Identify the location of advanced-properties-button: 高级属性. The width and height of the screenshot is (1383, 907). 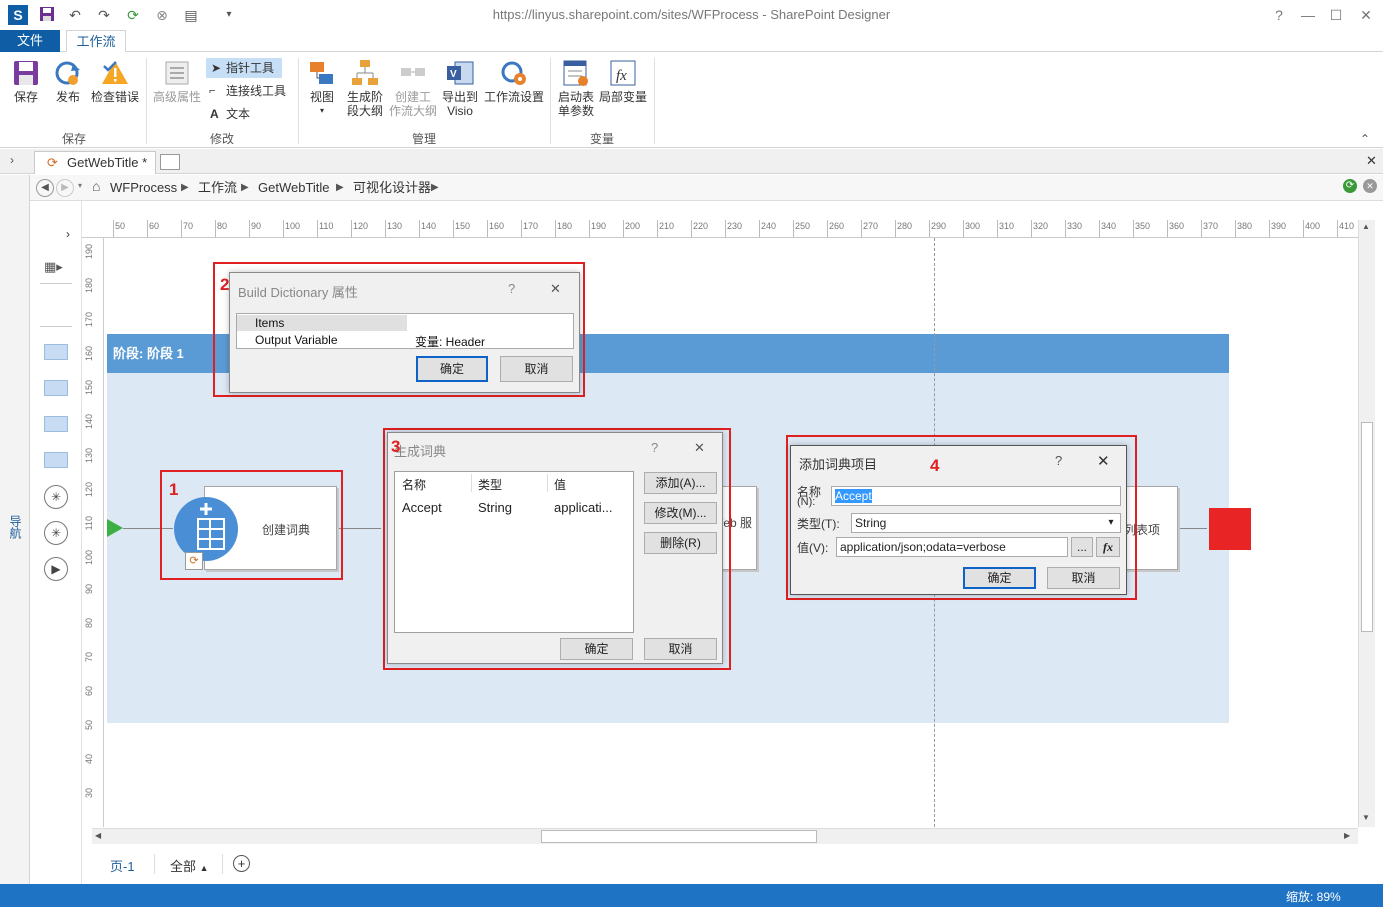
(177, 81).